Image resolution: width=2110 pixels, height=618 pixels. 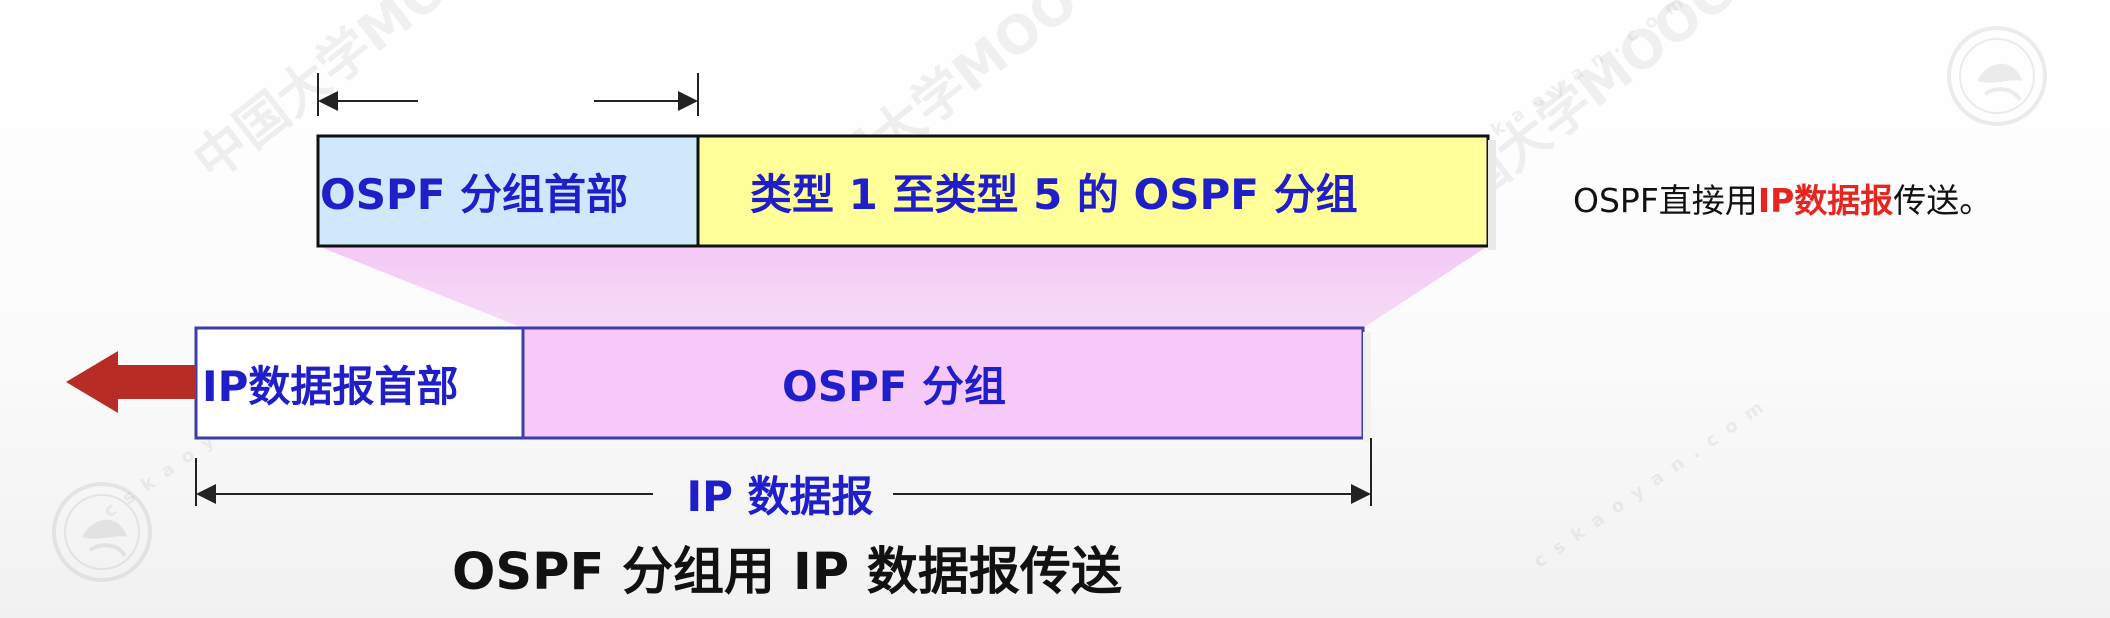 I want to click on transmission-note-emphasis: IP数据报, so click(x=1825, y=200).